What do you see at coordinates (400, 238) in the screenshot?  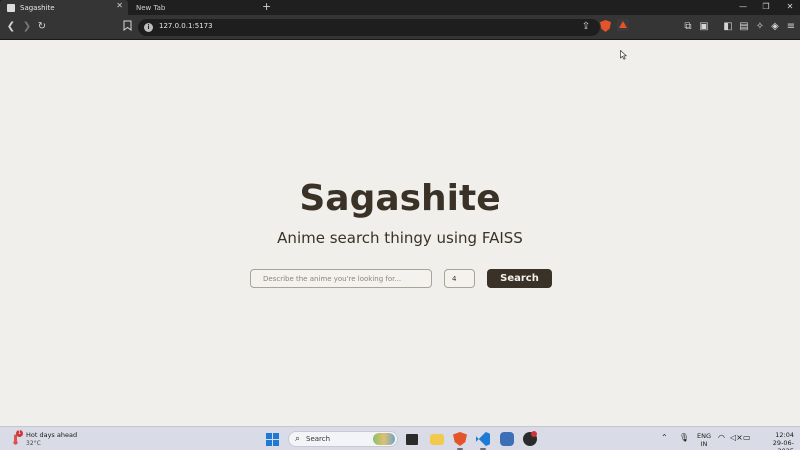 I see `page-subtitle: Anime search thingy using FAISS` at bounding box center [400, 238].